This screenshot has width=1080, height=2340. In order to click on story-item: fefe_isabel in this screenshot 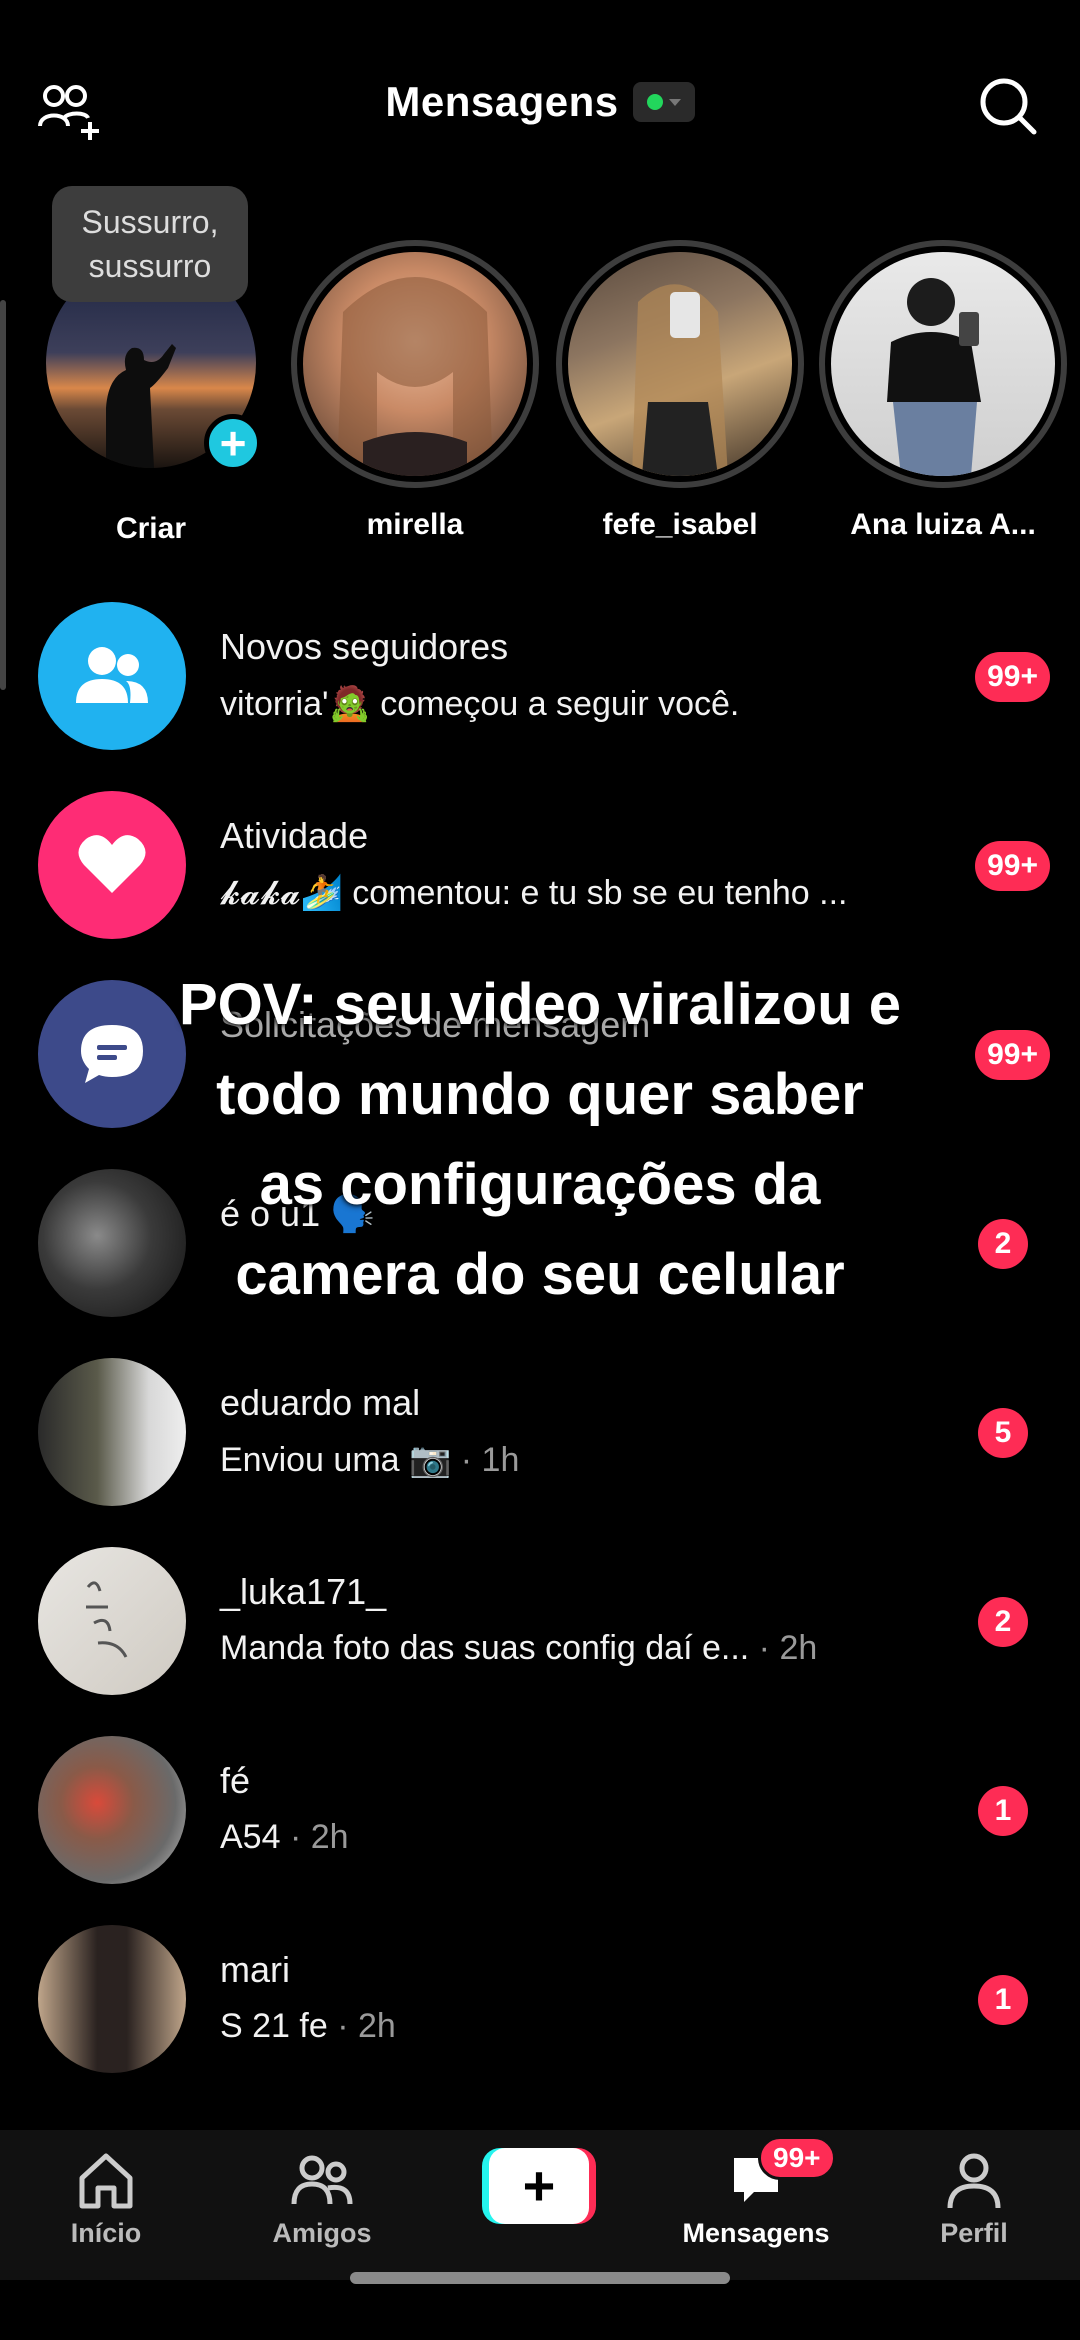, I will do `click(680, 391)`.